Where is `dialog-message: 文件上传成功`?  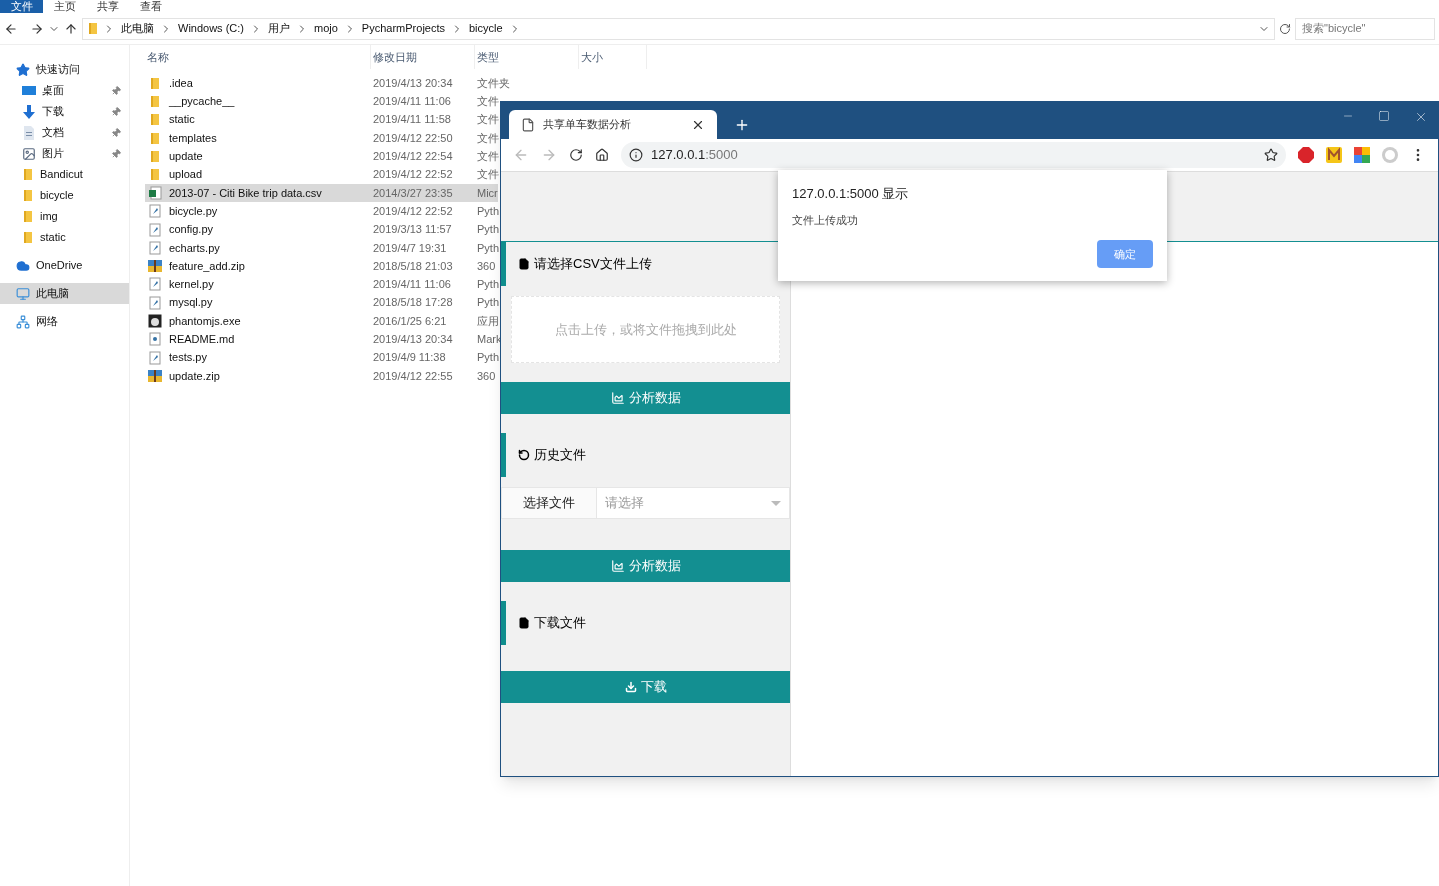
dialog-message: 文件上传成功 is located at coordinates (825, 220).